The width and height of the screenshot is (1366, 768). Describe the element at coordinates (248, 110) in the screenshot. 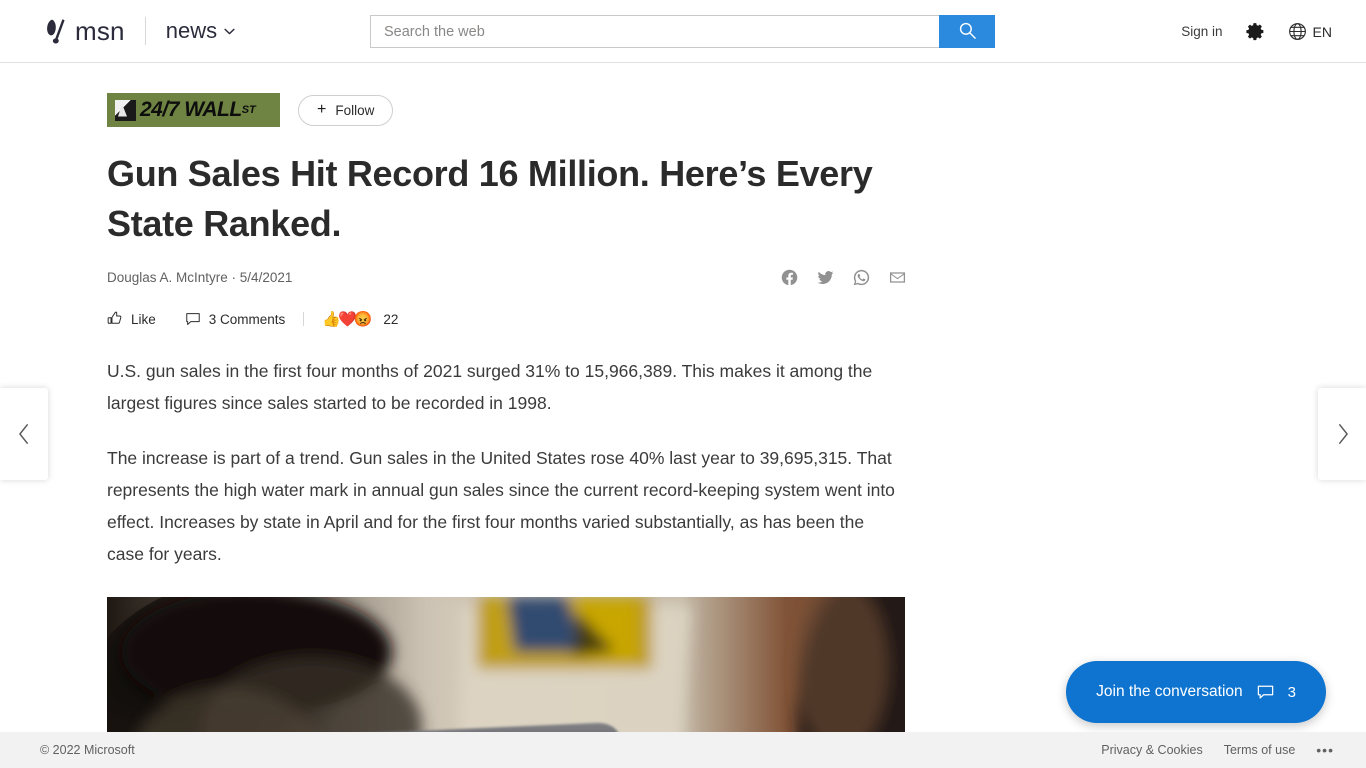

I see `publisher-name-suffix: ST` at that location.